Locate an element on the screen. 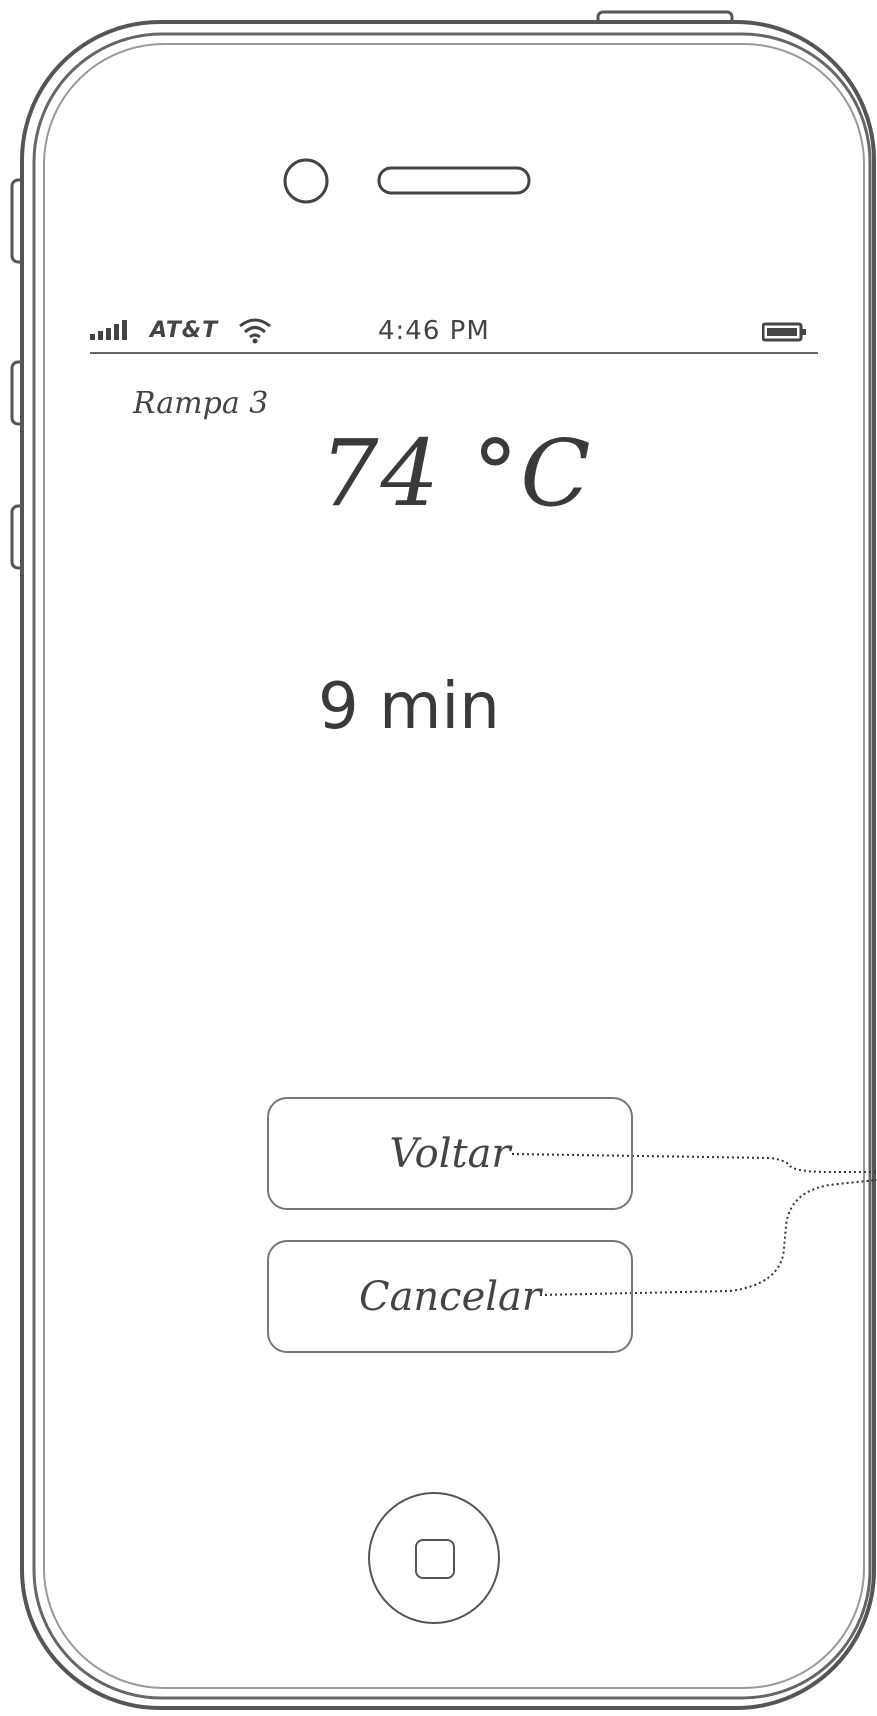  home-button-icon is located at coordinates (435, 1559).